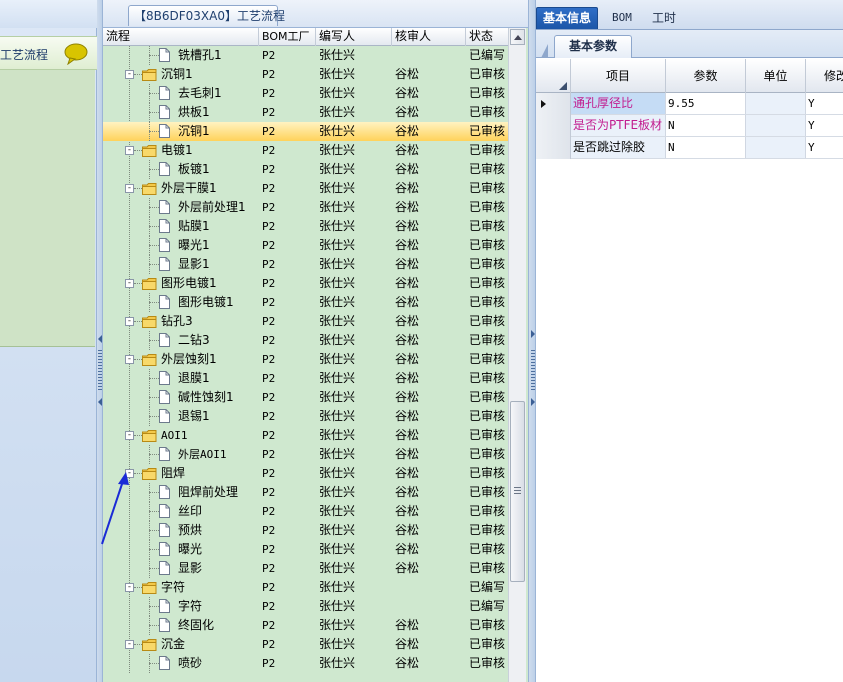 Image resolution: width=843 pixels, height=682 pixels. I want to click on table-row: 板镀1 P2 张仕兴 谷松 已审核, so click(305, 169).